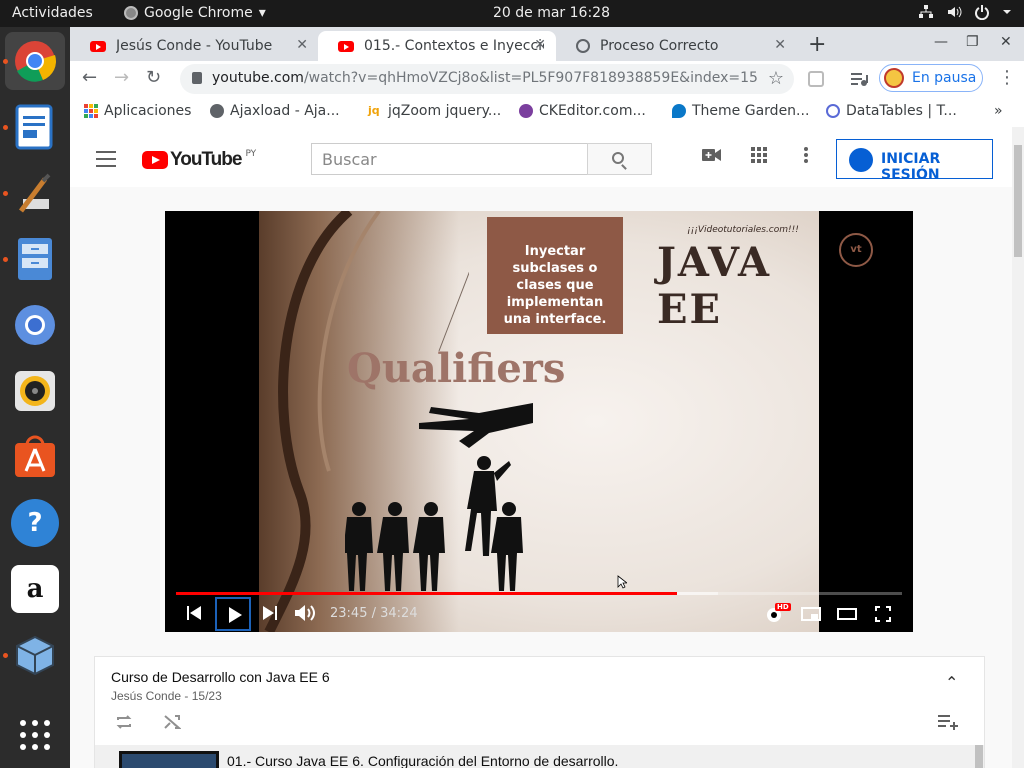 This screenshot has height=768, width=1024. What do you see at coordinates (35, 325) in the screenshot?
I see `chromium-icon` at bounding box center [35, 325].